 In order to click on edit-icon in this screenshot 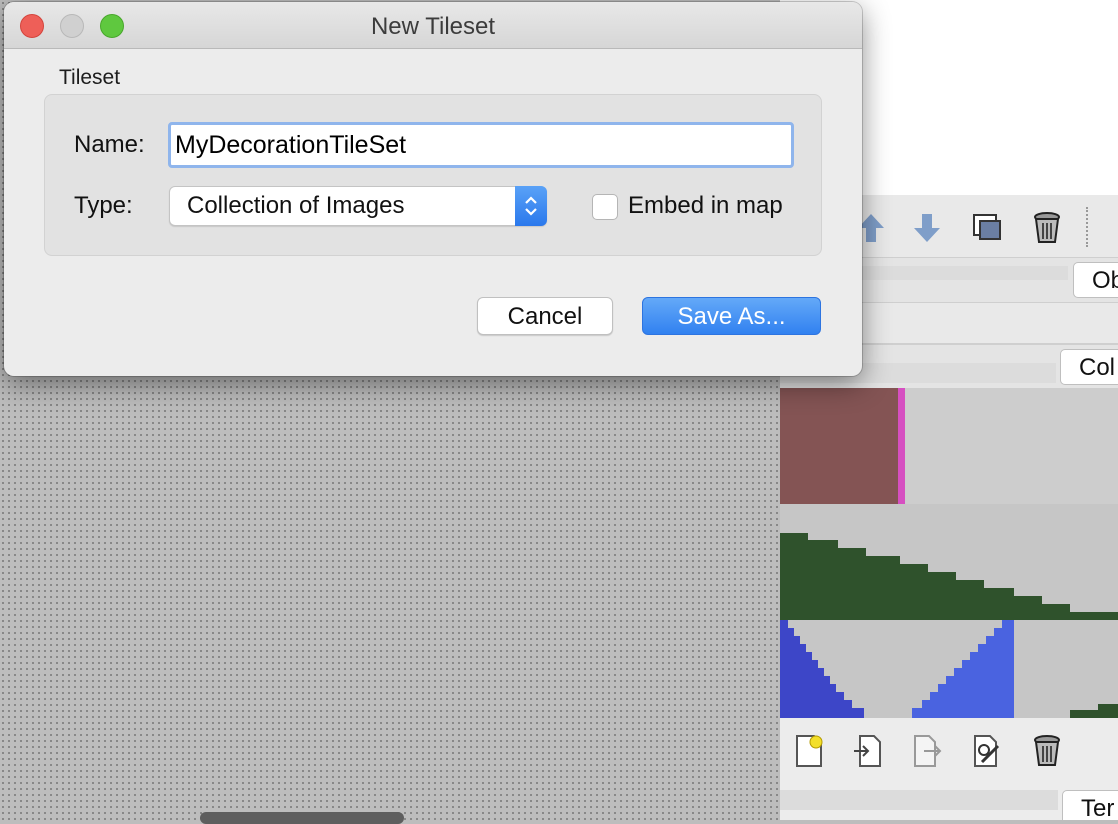, I will do `click(987, 751)`.